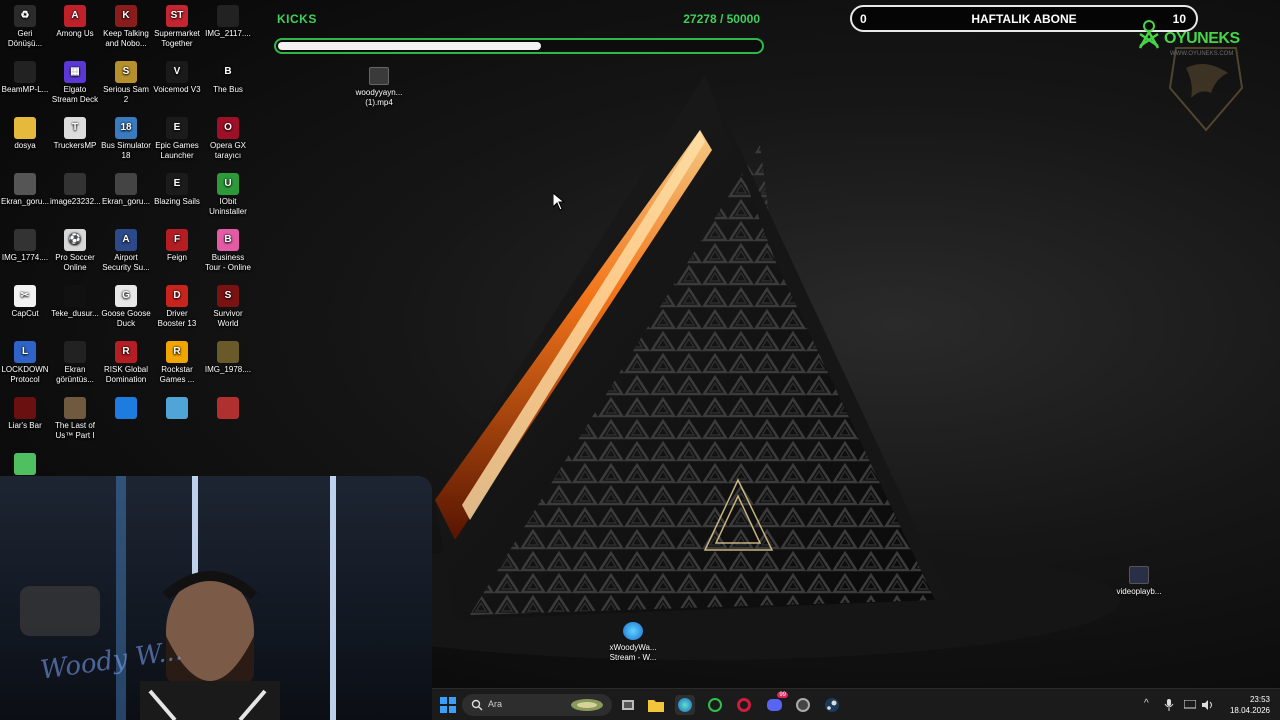 The image size is (1280, 720). I want to click on desktop-icon: ▦ Elgato Stream Deck, so click(75, 83).